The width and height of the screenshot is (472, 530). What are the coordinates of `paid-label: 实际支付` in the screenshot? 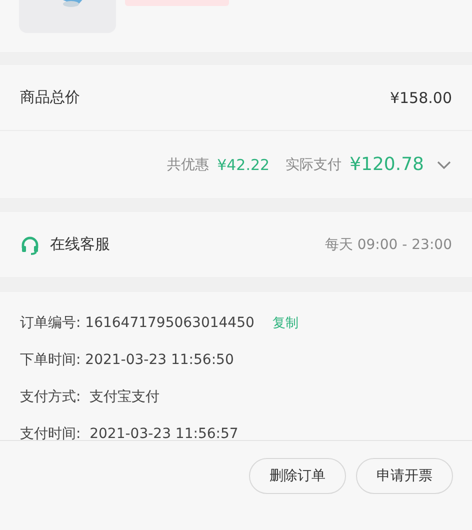 It's located at (314, 165).